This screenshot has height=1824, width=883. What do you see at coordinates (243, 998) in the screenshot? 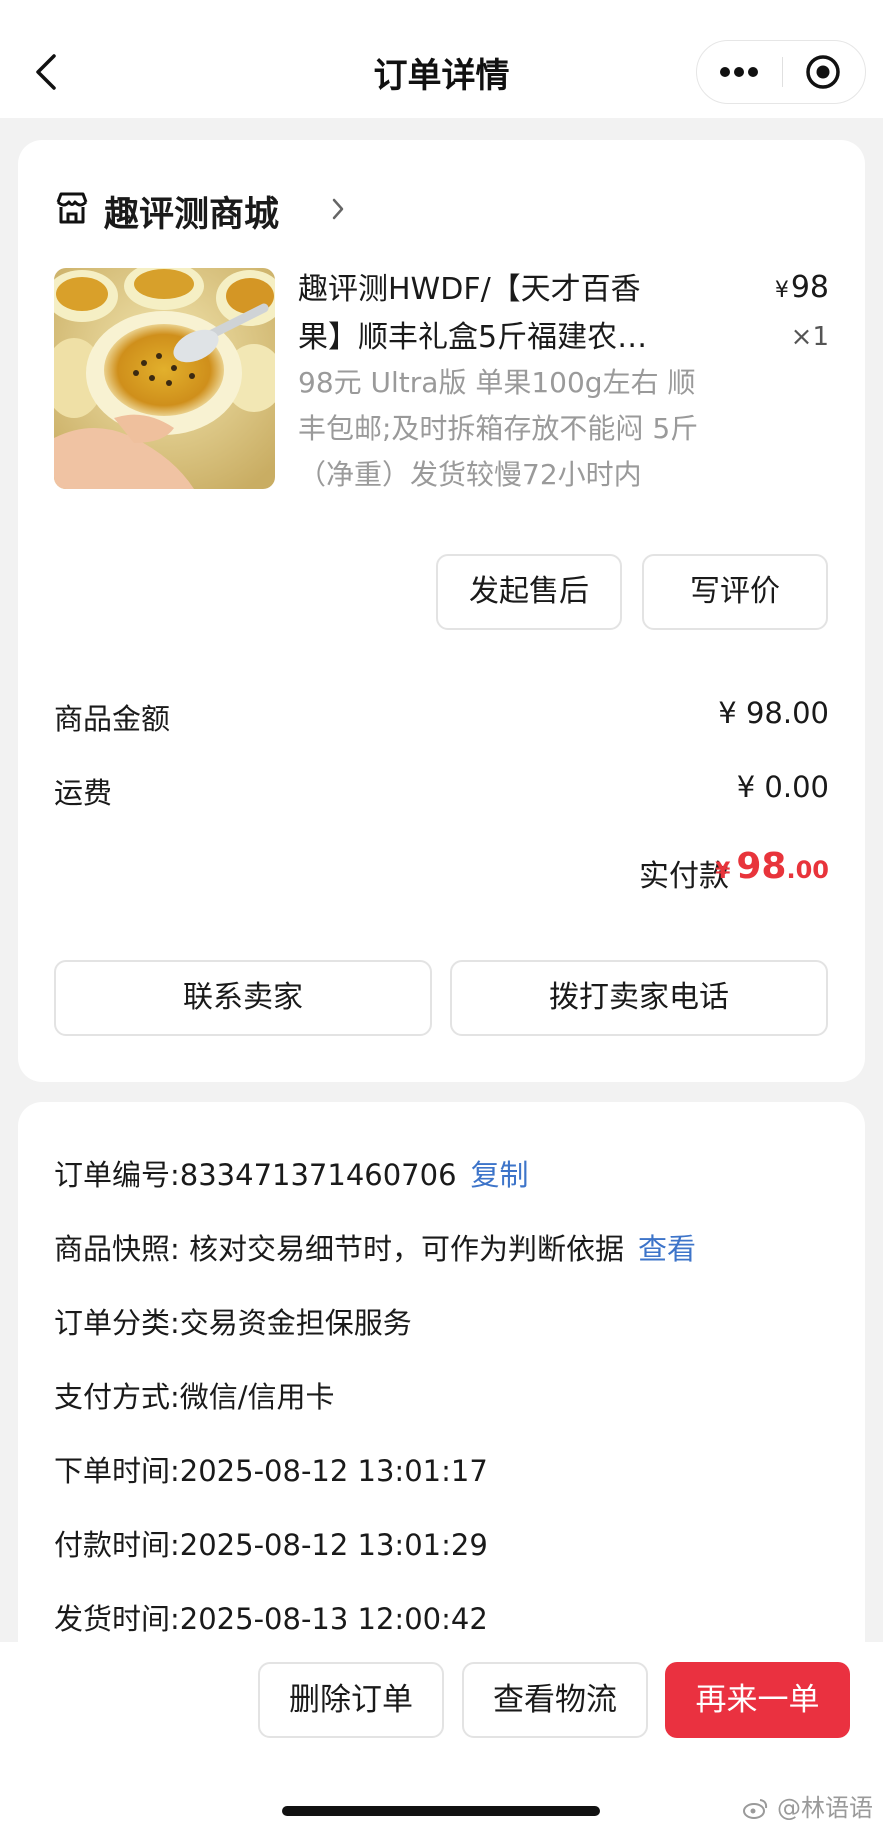
I see `contact-seller-button: 联系卖家` at bounding box center [243, 998].